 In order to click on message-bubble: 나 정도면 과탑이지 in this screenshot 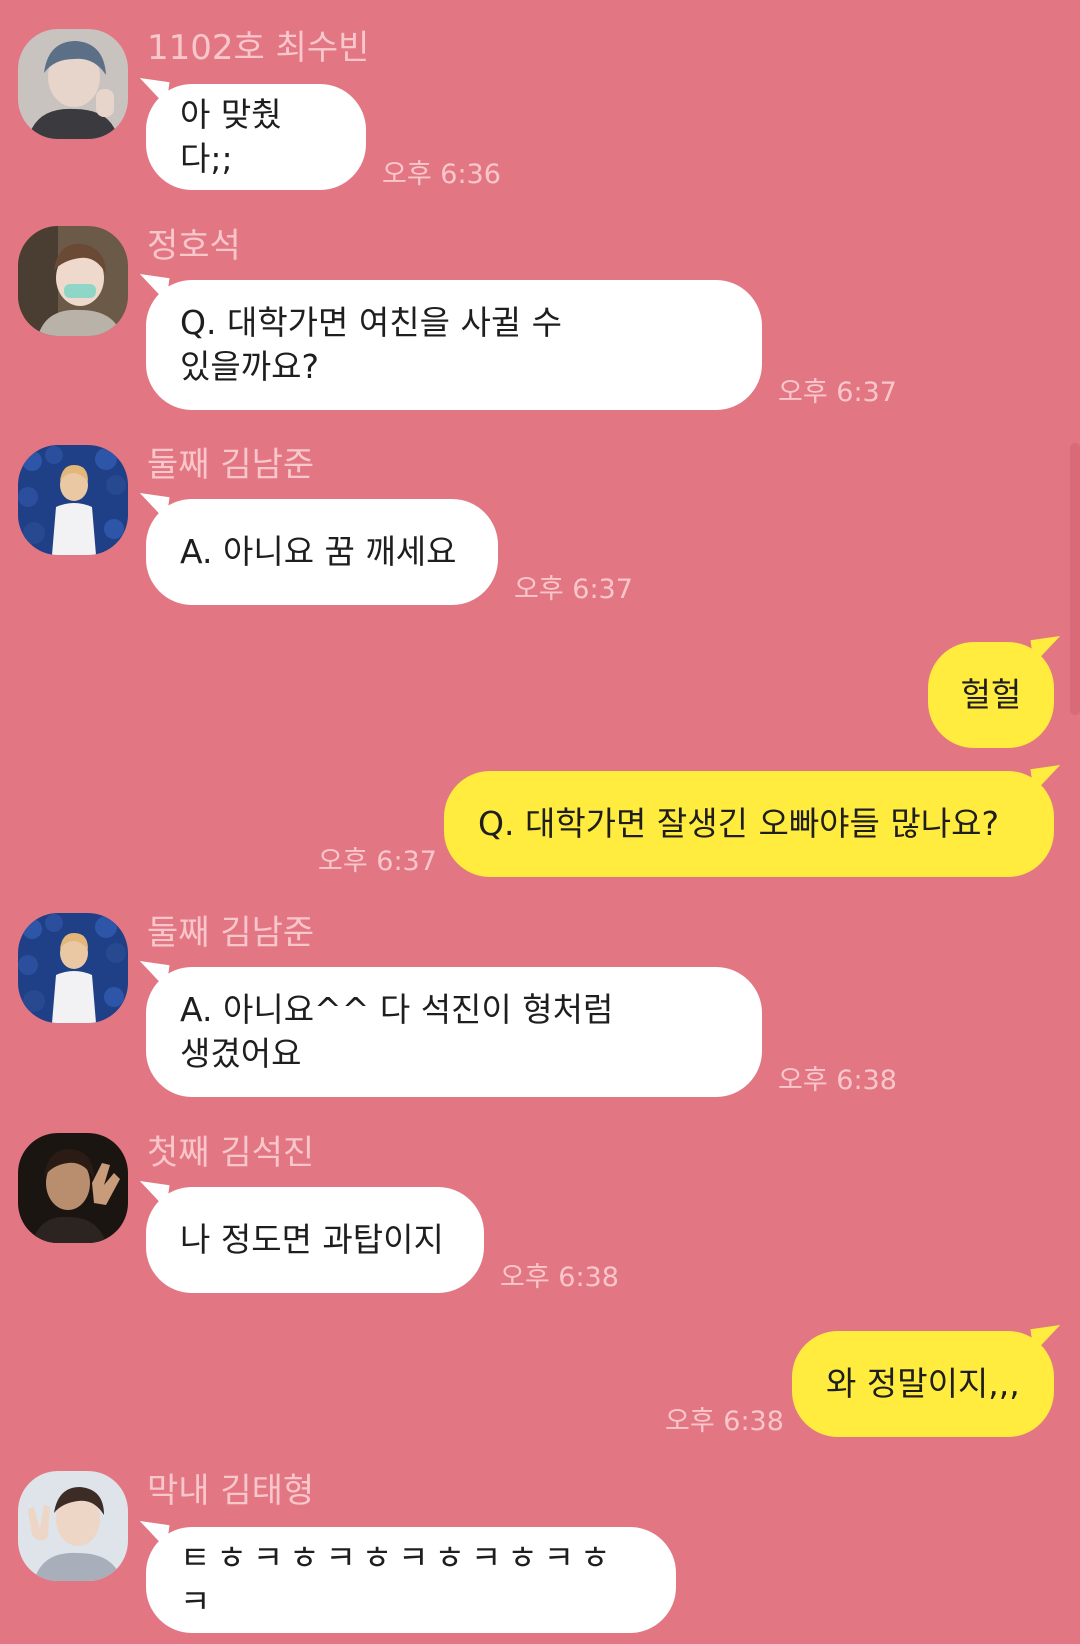, I will do `click(315, 1240)`.